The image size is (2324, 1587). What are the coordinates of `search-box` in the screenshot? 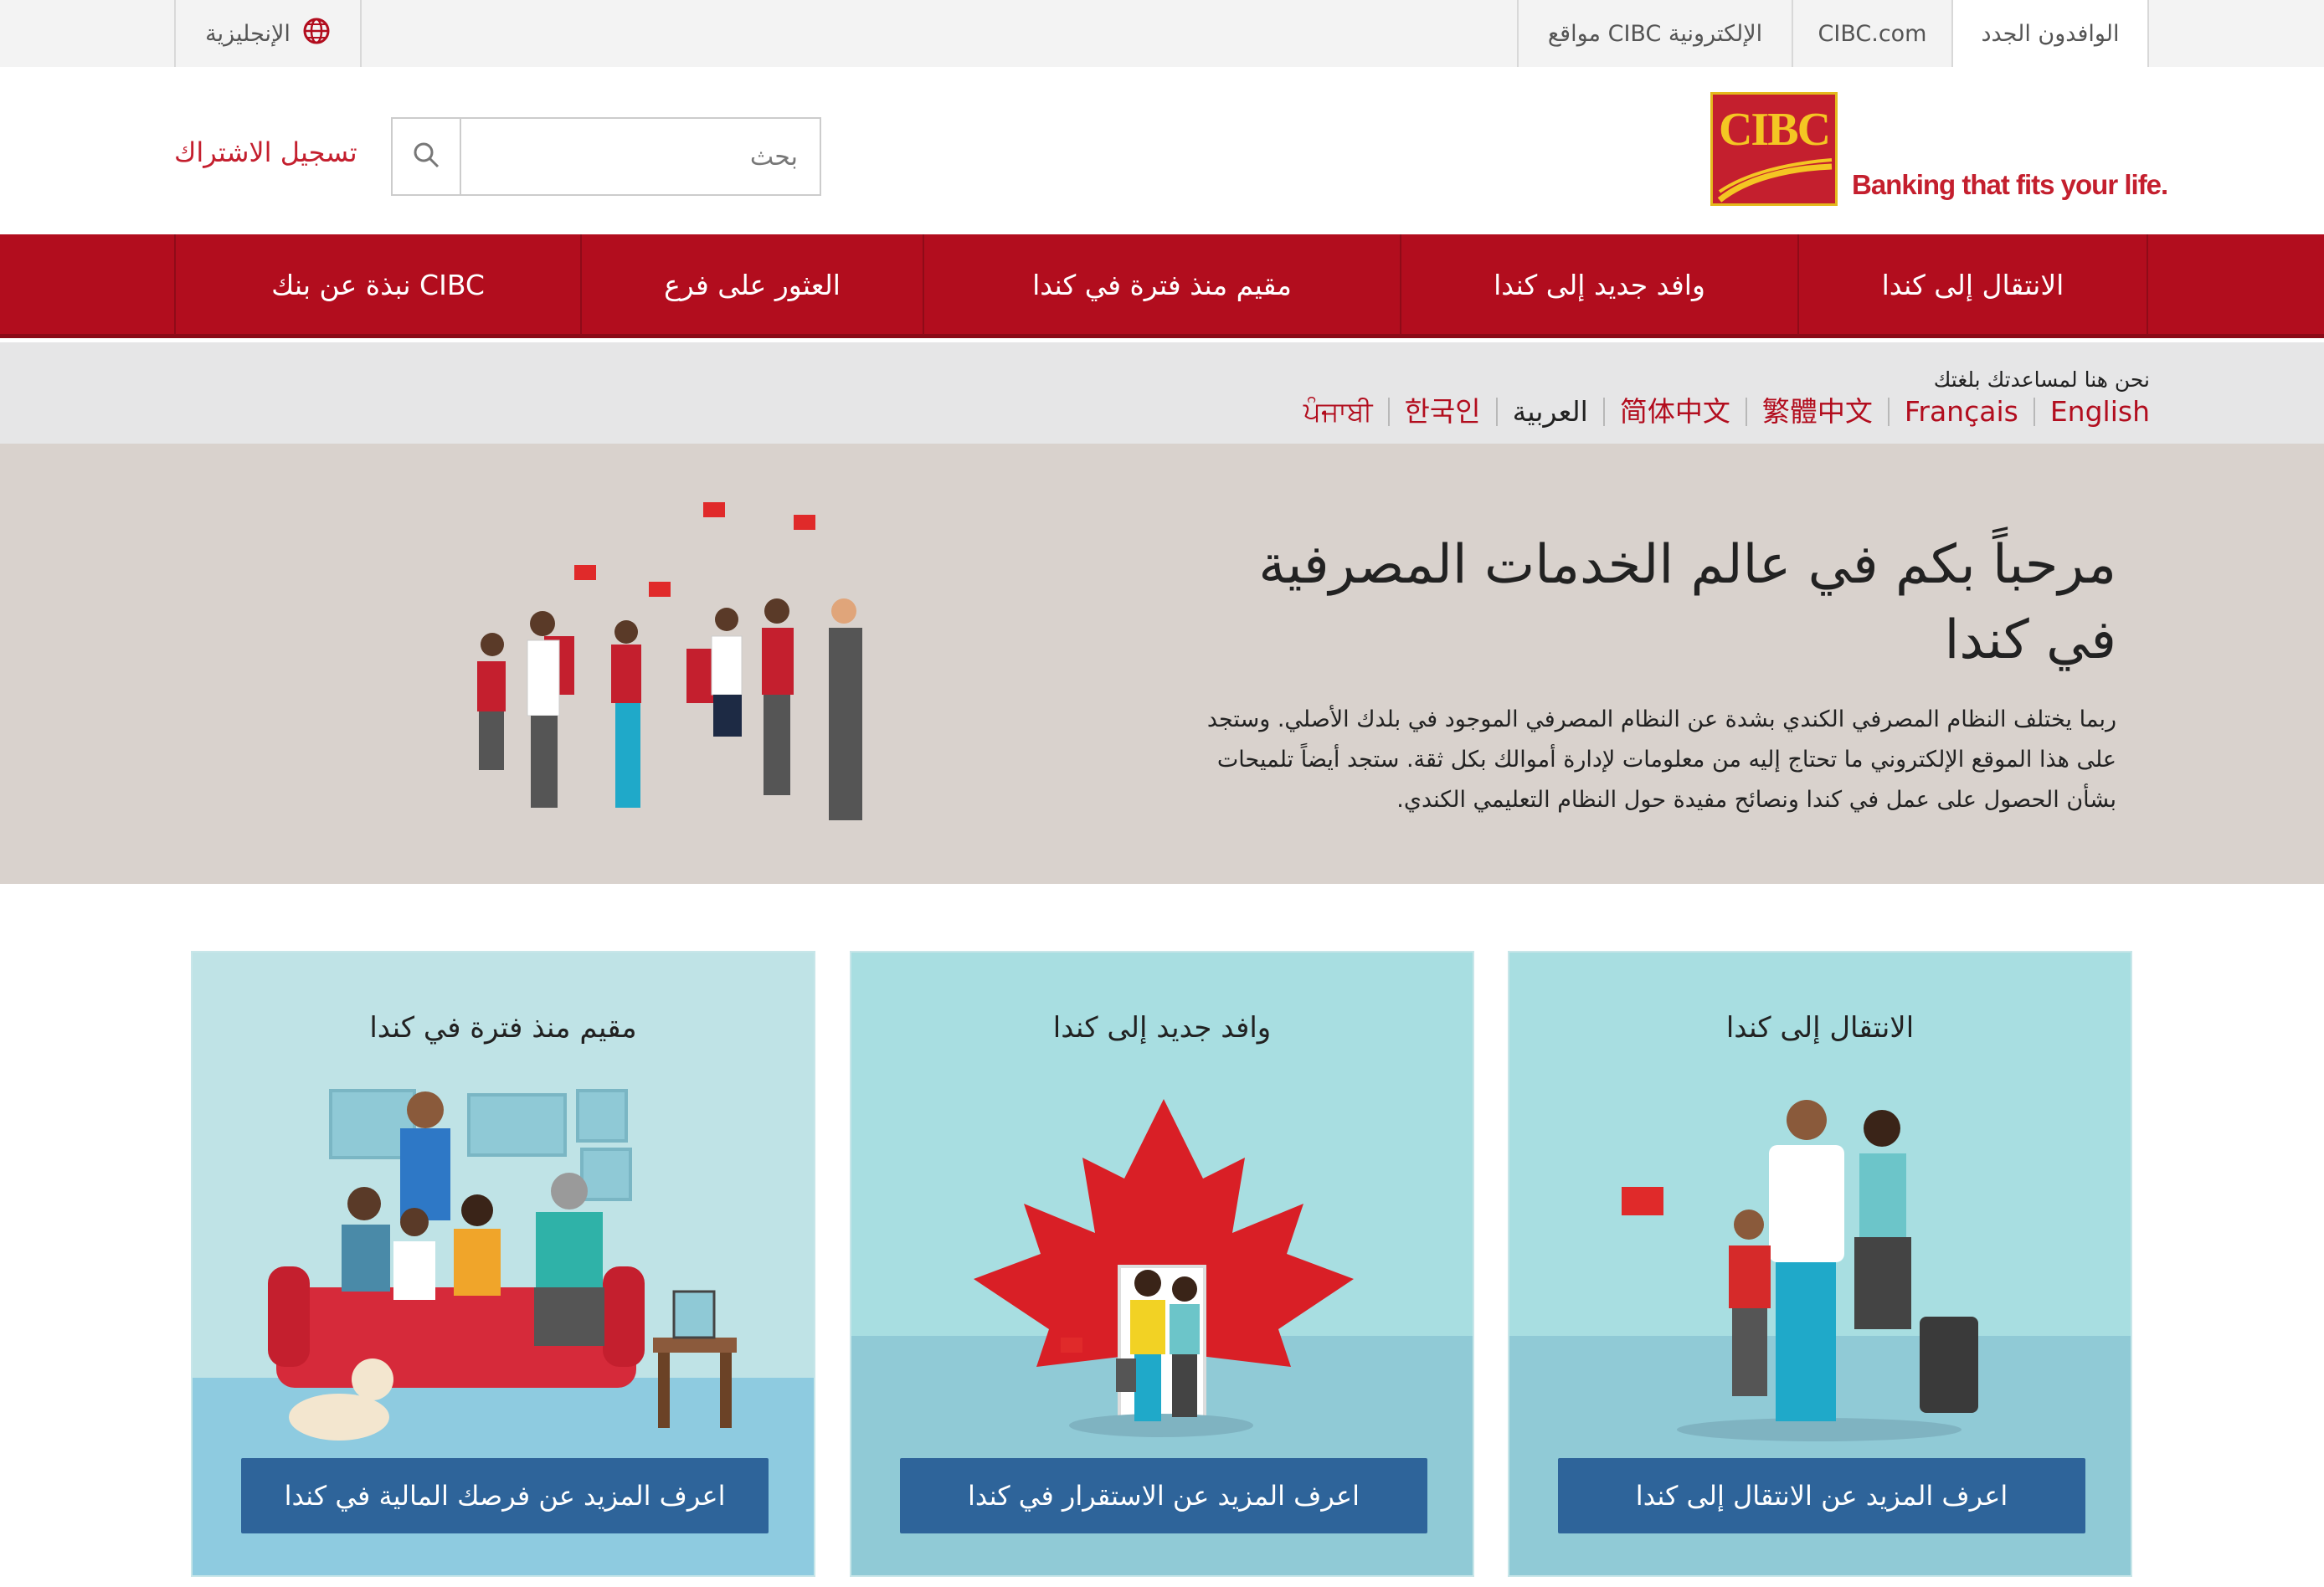 It's located at (606, 156).